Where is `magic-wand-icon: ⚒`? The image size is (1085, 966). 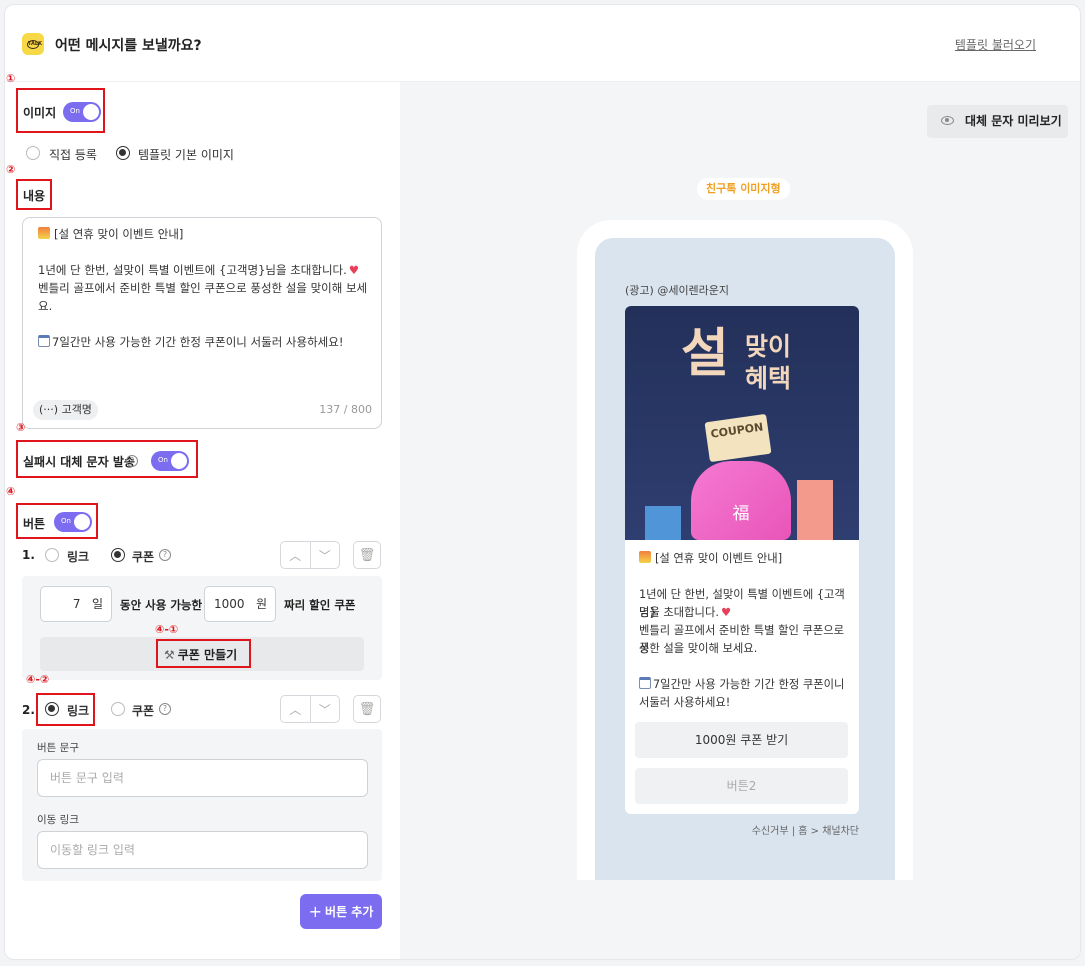
magic-wand-icon: ⚒ is located at coordinates (169, 655).